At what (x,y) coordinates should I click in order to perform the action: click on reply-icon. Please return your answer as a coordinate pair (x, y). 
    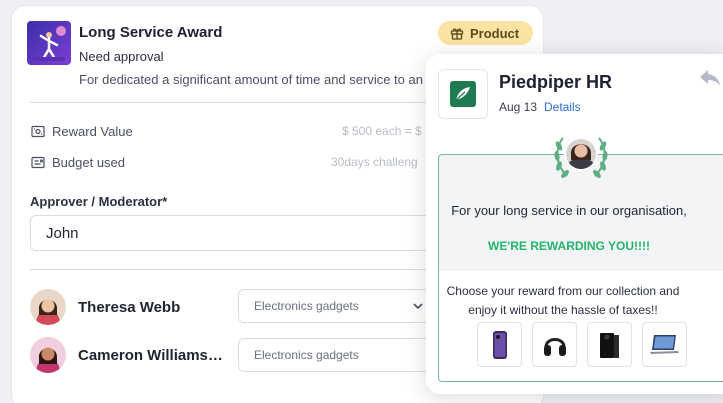
    Looking at the image, I should click on (710, 78).